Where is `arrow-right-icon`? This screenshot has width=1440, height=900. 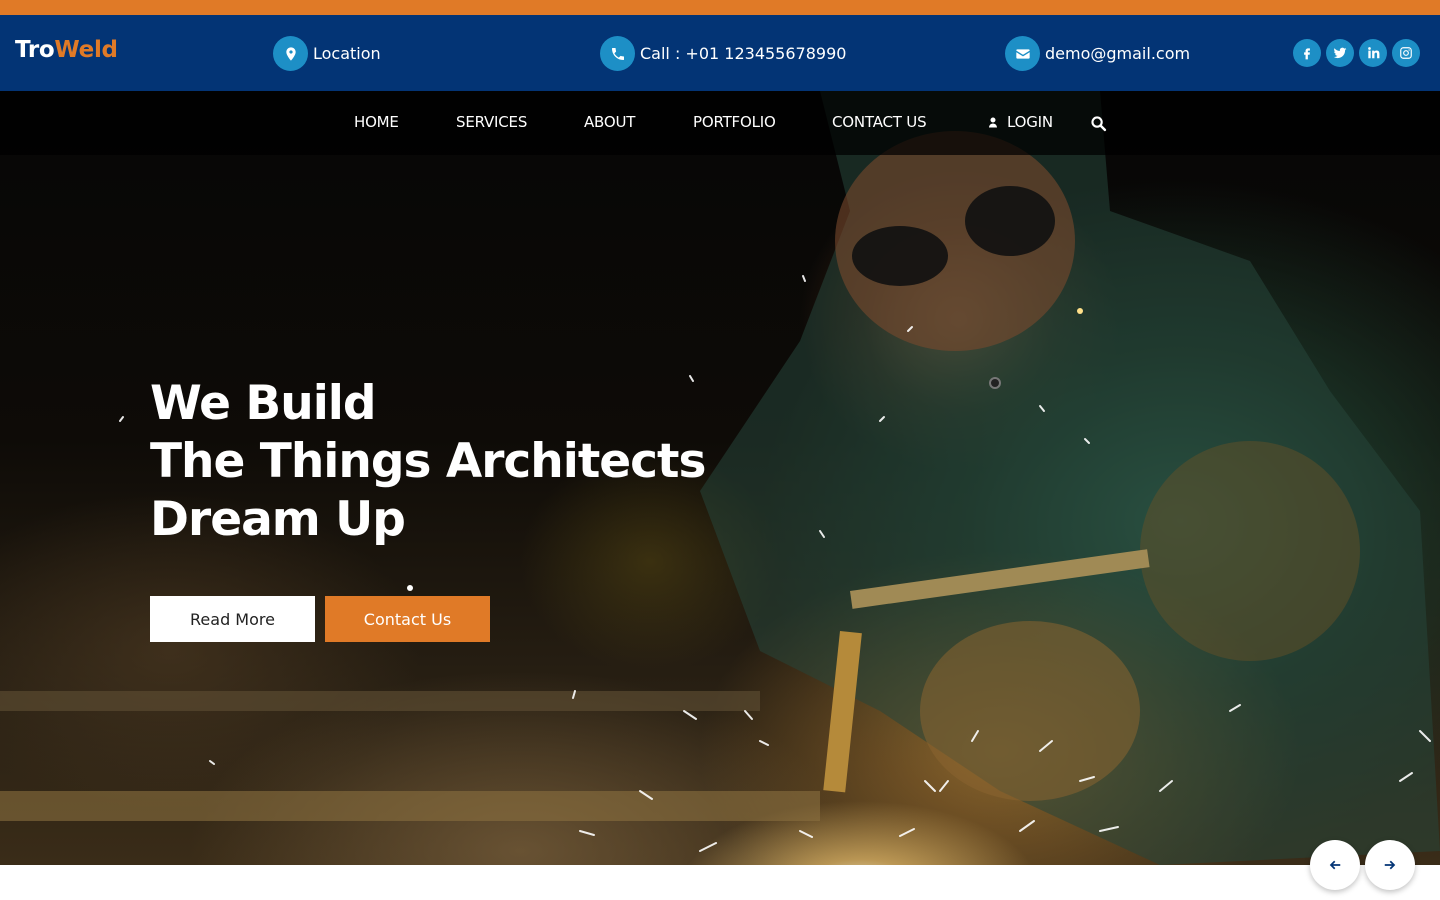
arrow-right-icon is located at coordinates (1390, 865).